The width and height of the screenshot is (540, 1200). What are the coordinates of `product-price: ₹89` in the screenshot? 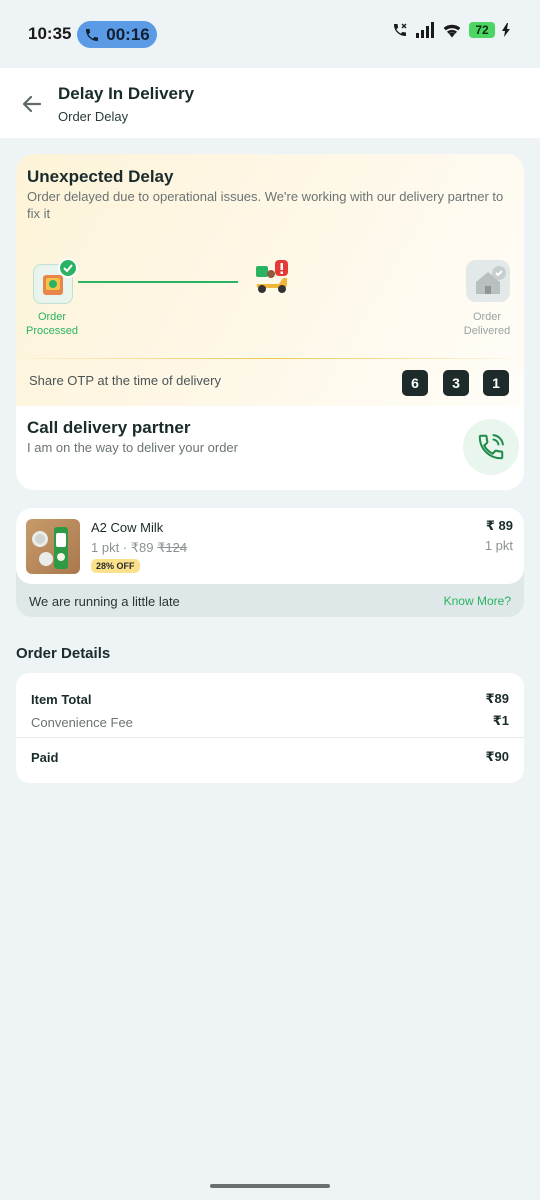 It's located at (142, 547).